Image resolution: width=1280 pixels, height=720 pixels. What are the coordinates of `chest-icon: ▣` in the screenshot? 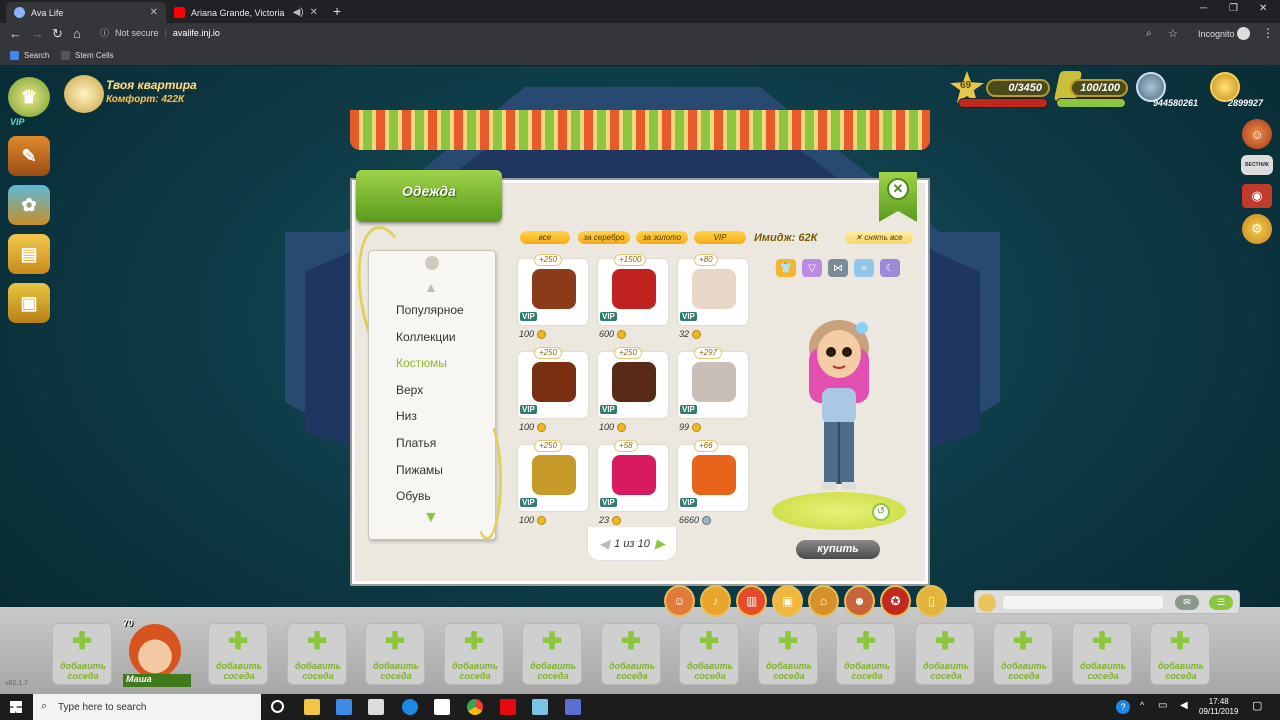 It's located at (29, 303).